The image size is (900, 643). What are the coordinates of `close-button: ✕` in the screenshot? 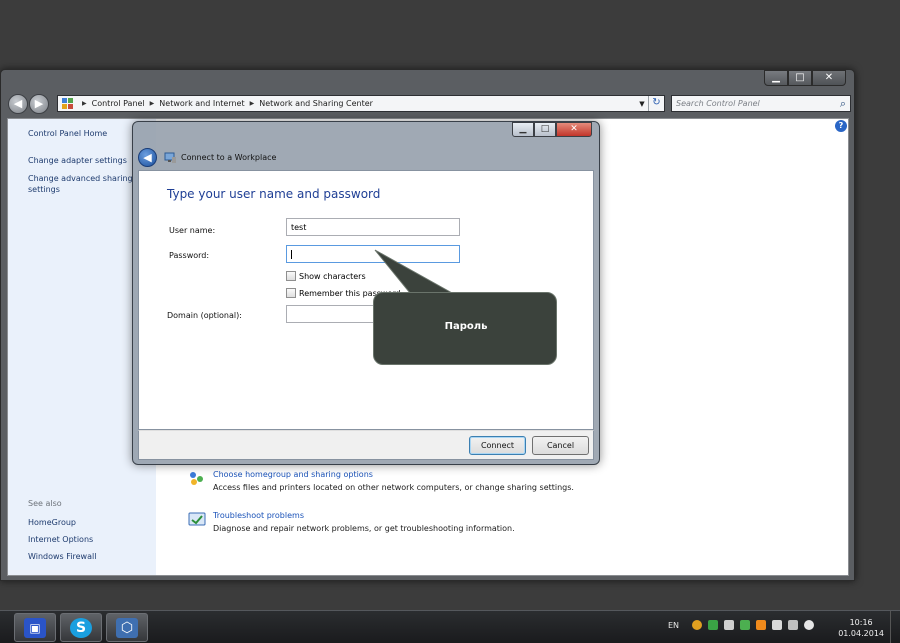 It's located at (829, 78).